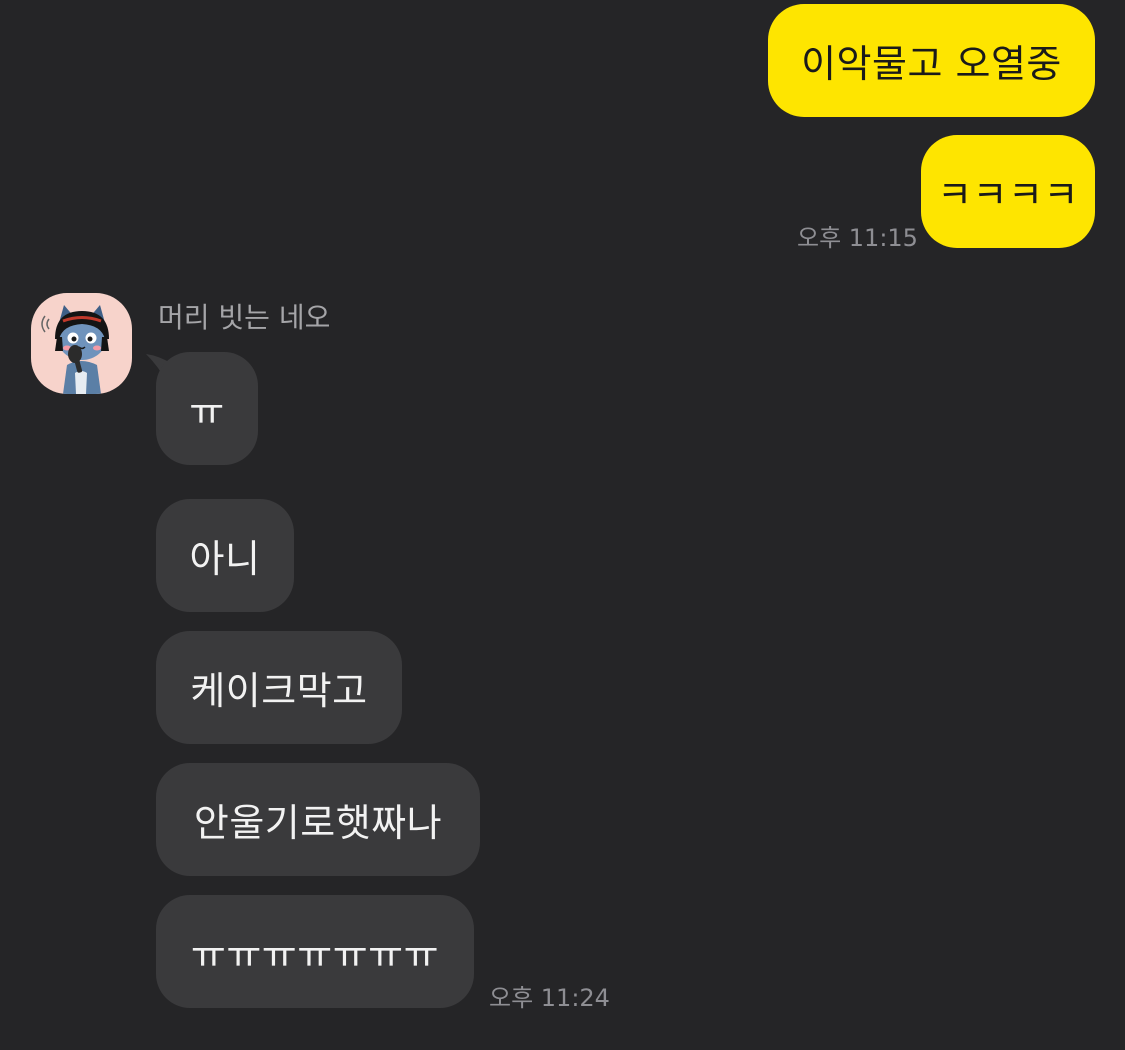 This screenshot has height=1050, width=1125. Describe the element at coordinates (315, 955) in the screenshot. I see `message-text: ㅠㅠㅠㅠㅠㅠㅠ` at that location.